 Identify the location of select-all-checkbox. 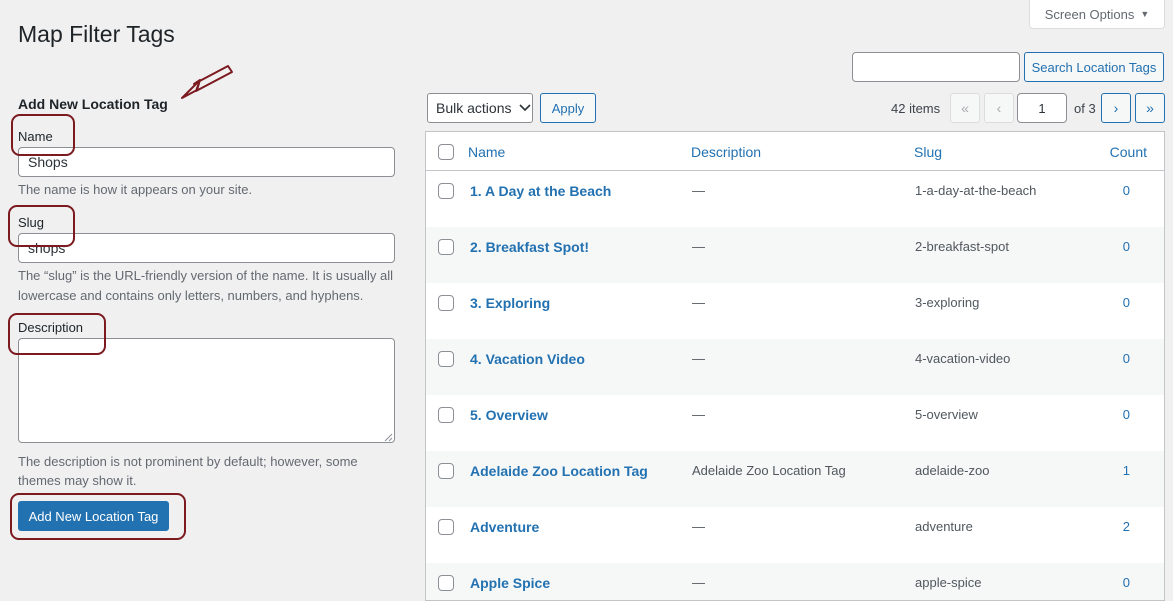
(446, 152).